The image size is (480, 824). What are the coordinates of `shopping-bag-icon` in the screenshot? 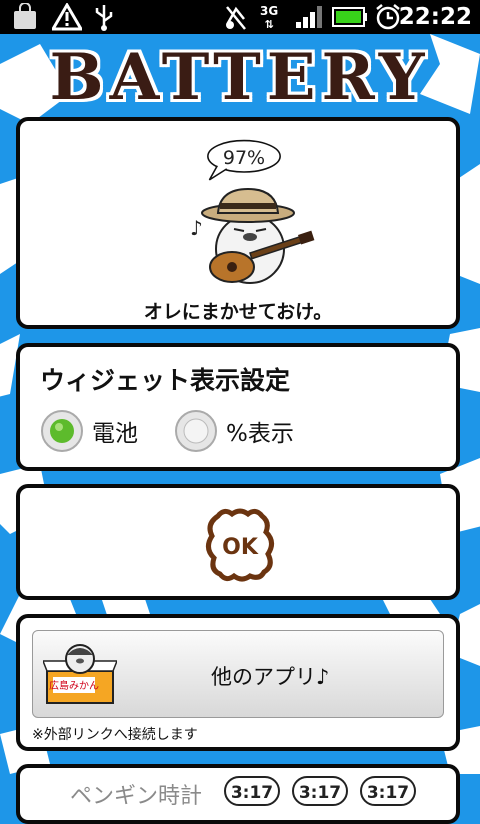 It's located at (25, 17).